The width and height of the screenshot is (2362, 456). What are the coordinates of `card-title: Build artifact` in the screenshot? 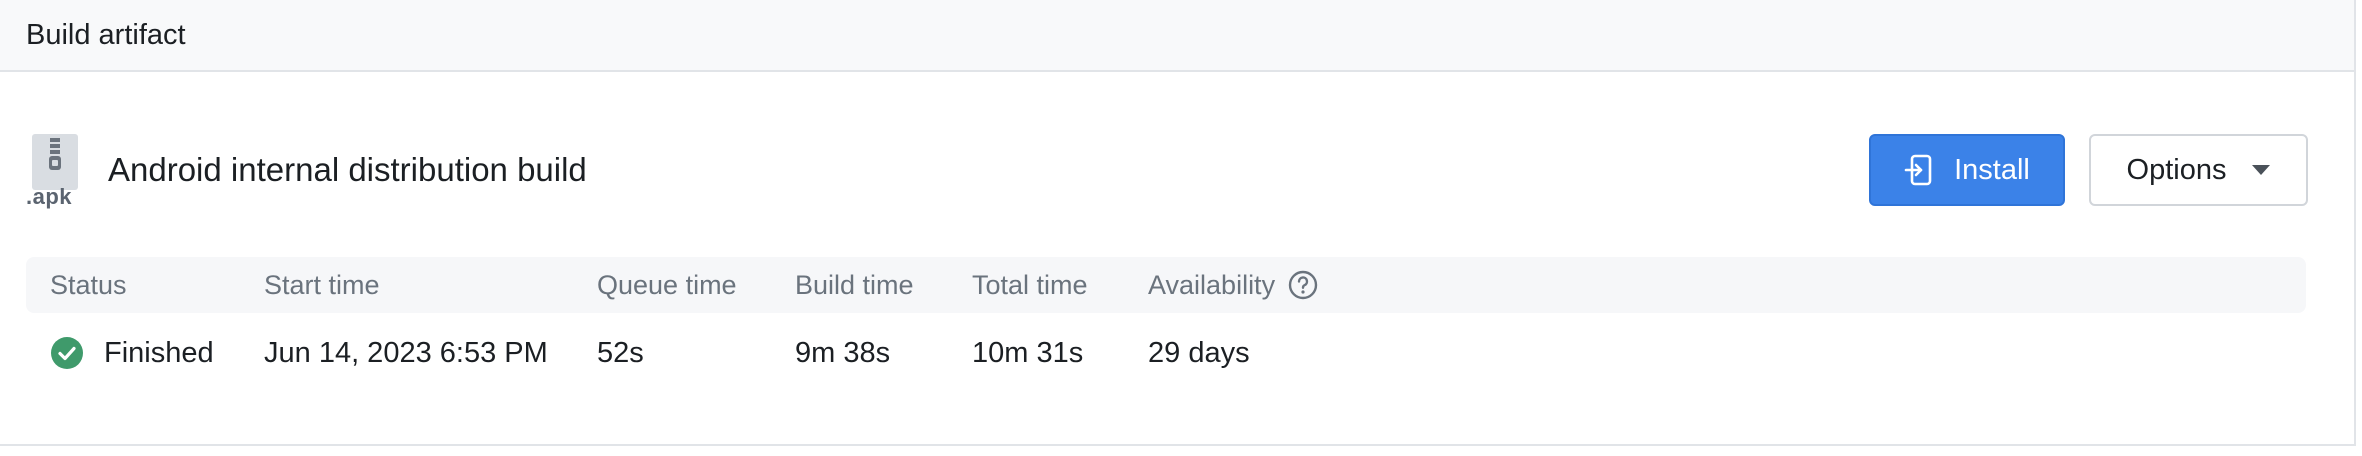 It's located at (106, 34).